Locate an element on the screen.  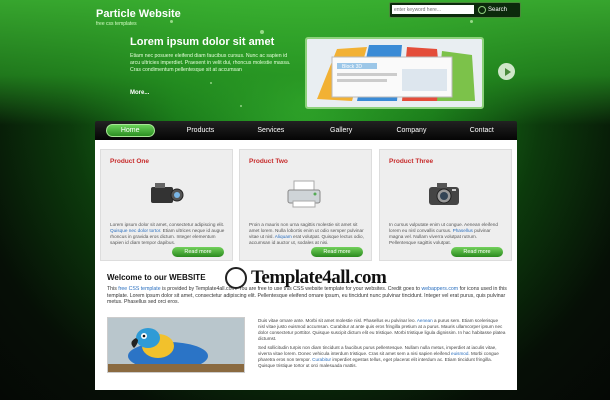
product-title: Product Two is located at coordinates (268, 161).